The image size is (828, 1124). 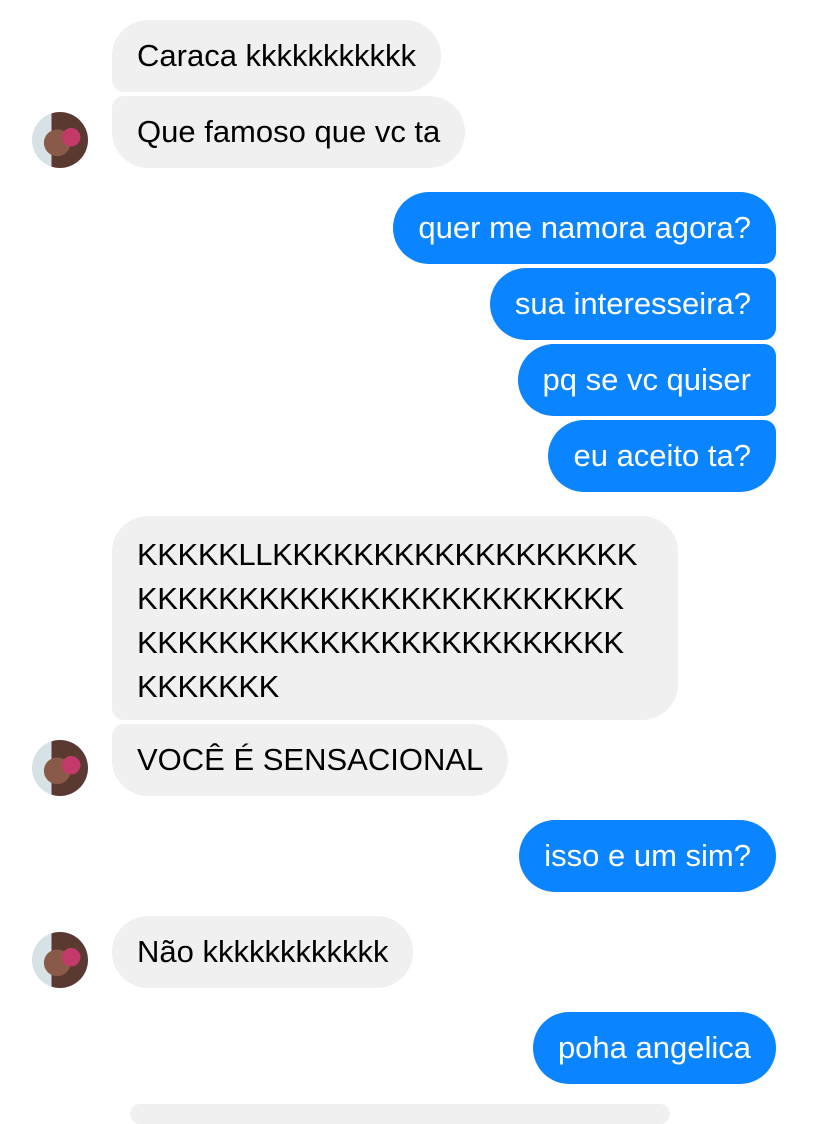 What do you see at coordinates (310, 760) in the screenshot?
I see `message-bubble-incoming: VOCÊ É SENSACIONAL` at bounding box center [310, 760].